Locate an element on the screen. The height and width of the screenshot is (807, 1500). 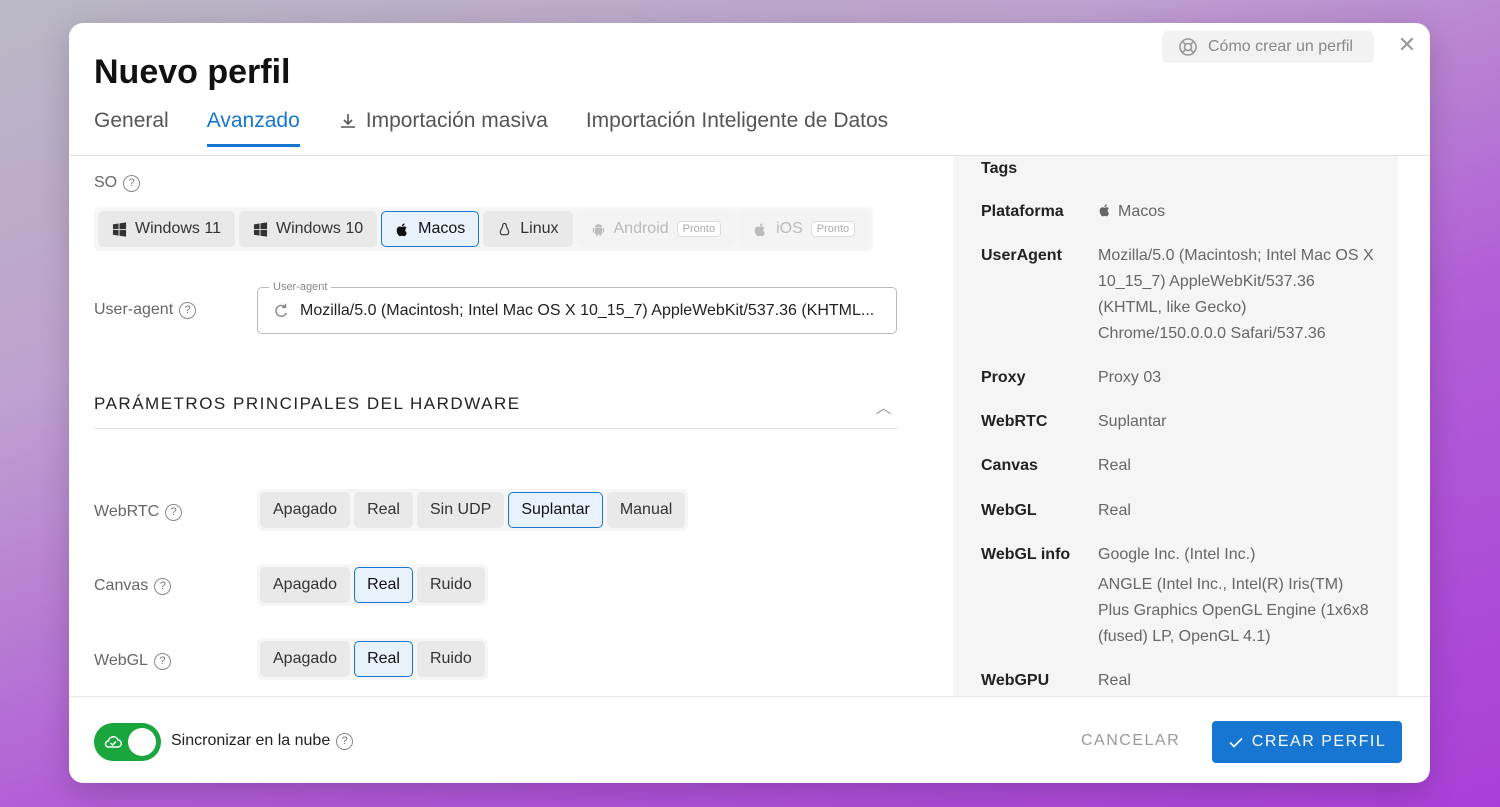
os-option-windows-11: Windows 11 is located at coordinates (166, 229).